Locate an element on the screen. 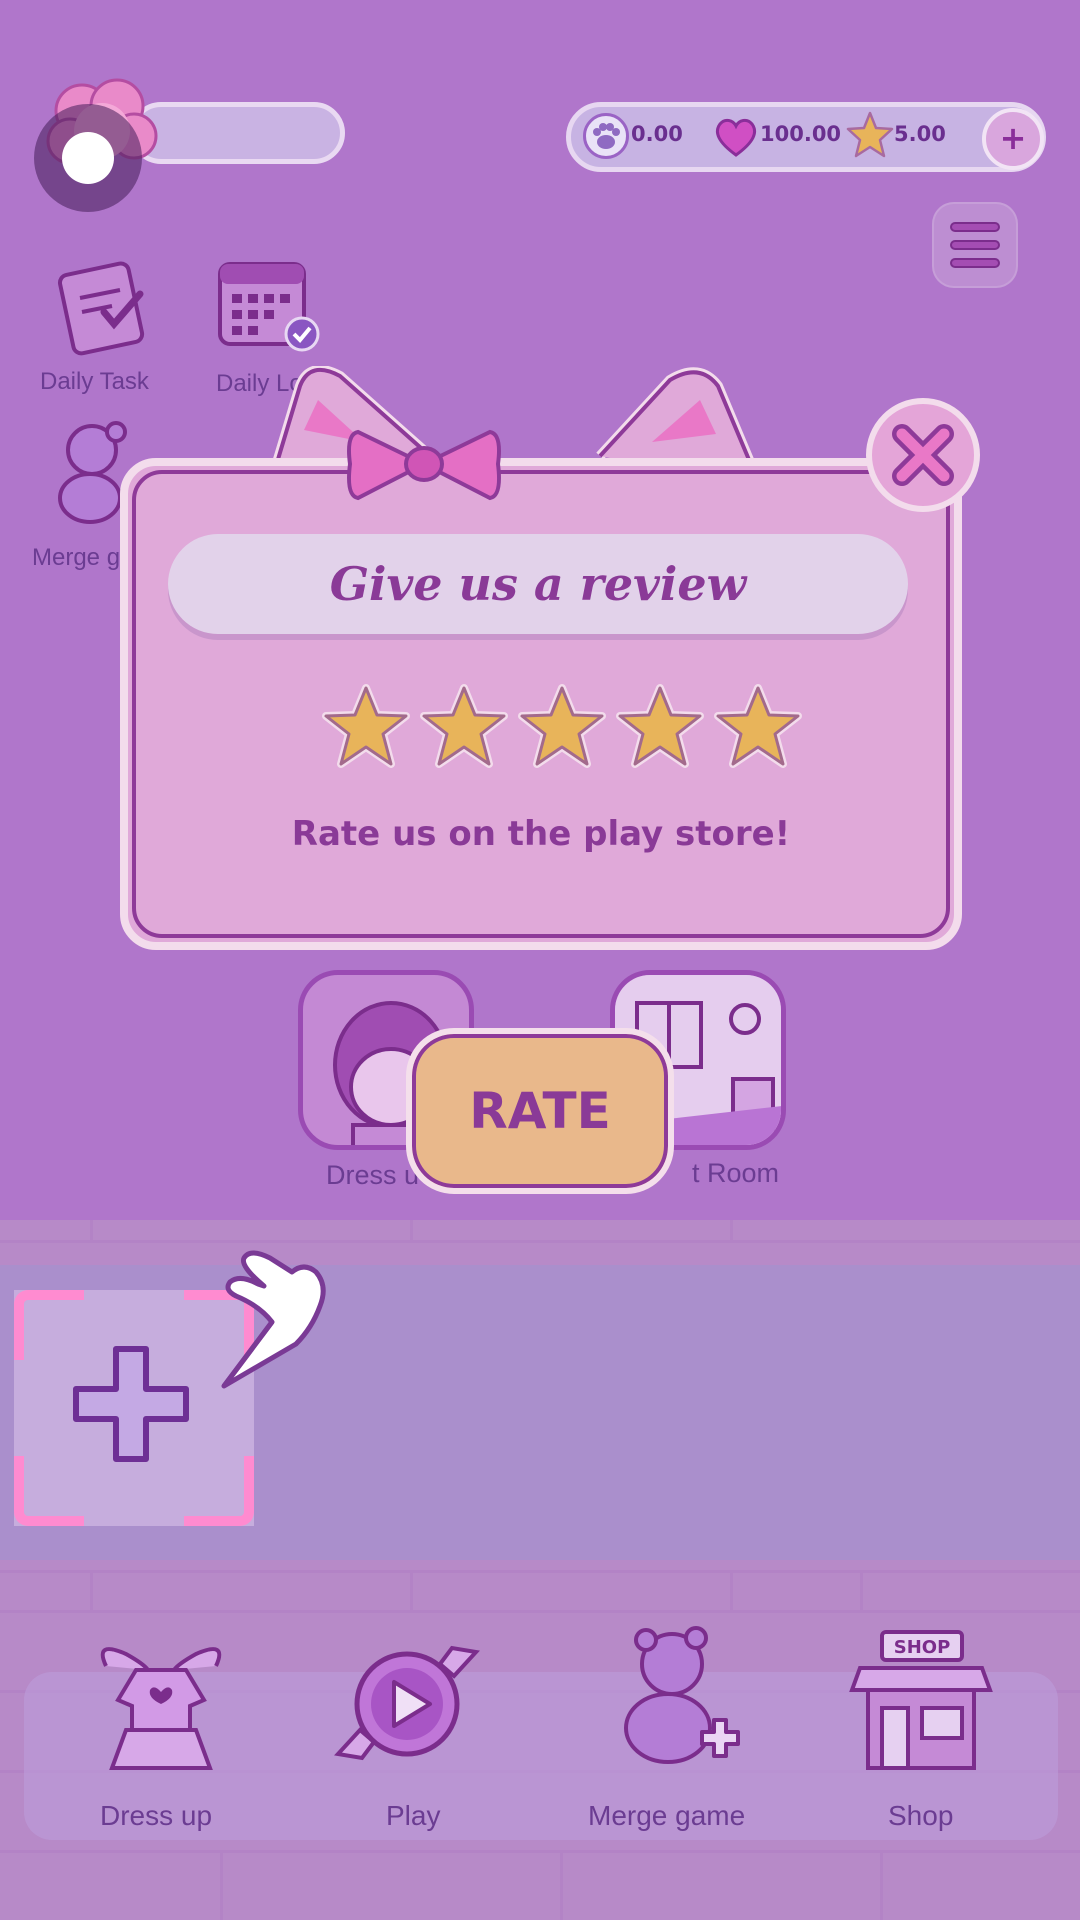 Image resolution: width=1080 pixels, height=1920 pixels. add-currency-button: + is located at coordinates (1013, 139).